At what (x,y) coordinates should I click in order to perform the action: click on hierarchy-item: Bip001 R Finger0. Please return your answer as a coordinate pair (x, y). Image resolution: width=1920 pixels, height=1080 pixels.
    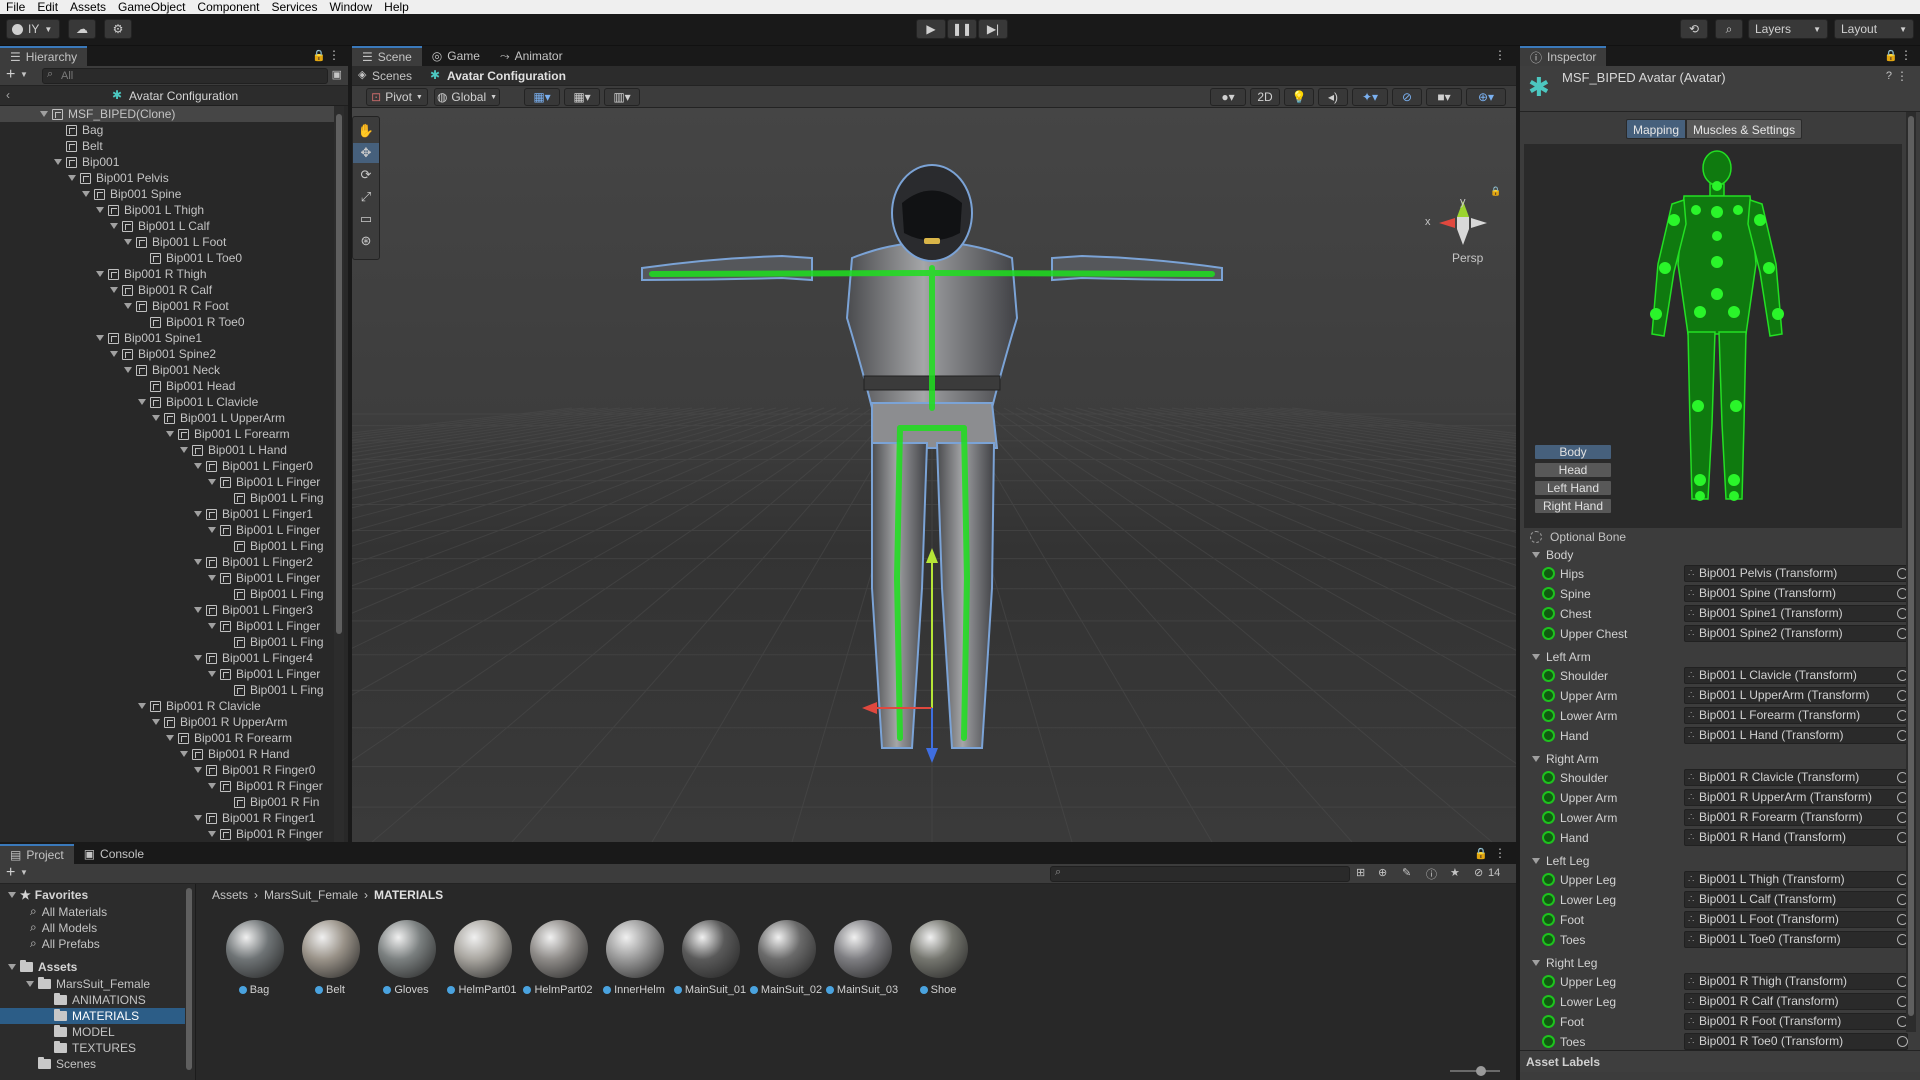
    Looking at the image, I should click on (167, 770).